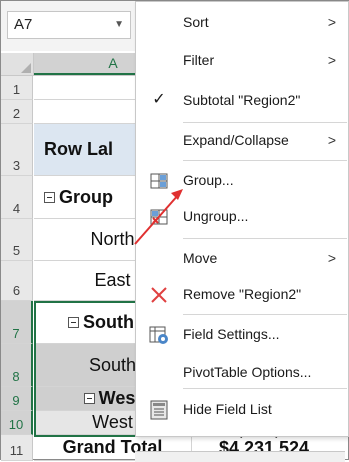 The image size is (349, 462). Describe the element at coordinates (236, 140) in the screenshot. I see `menu-item-label: Expand/Collapse` at that location.